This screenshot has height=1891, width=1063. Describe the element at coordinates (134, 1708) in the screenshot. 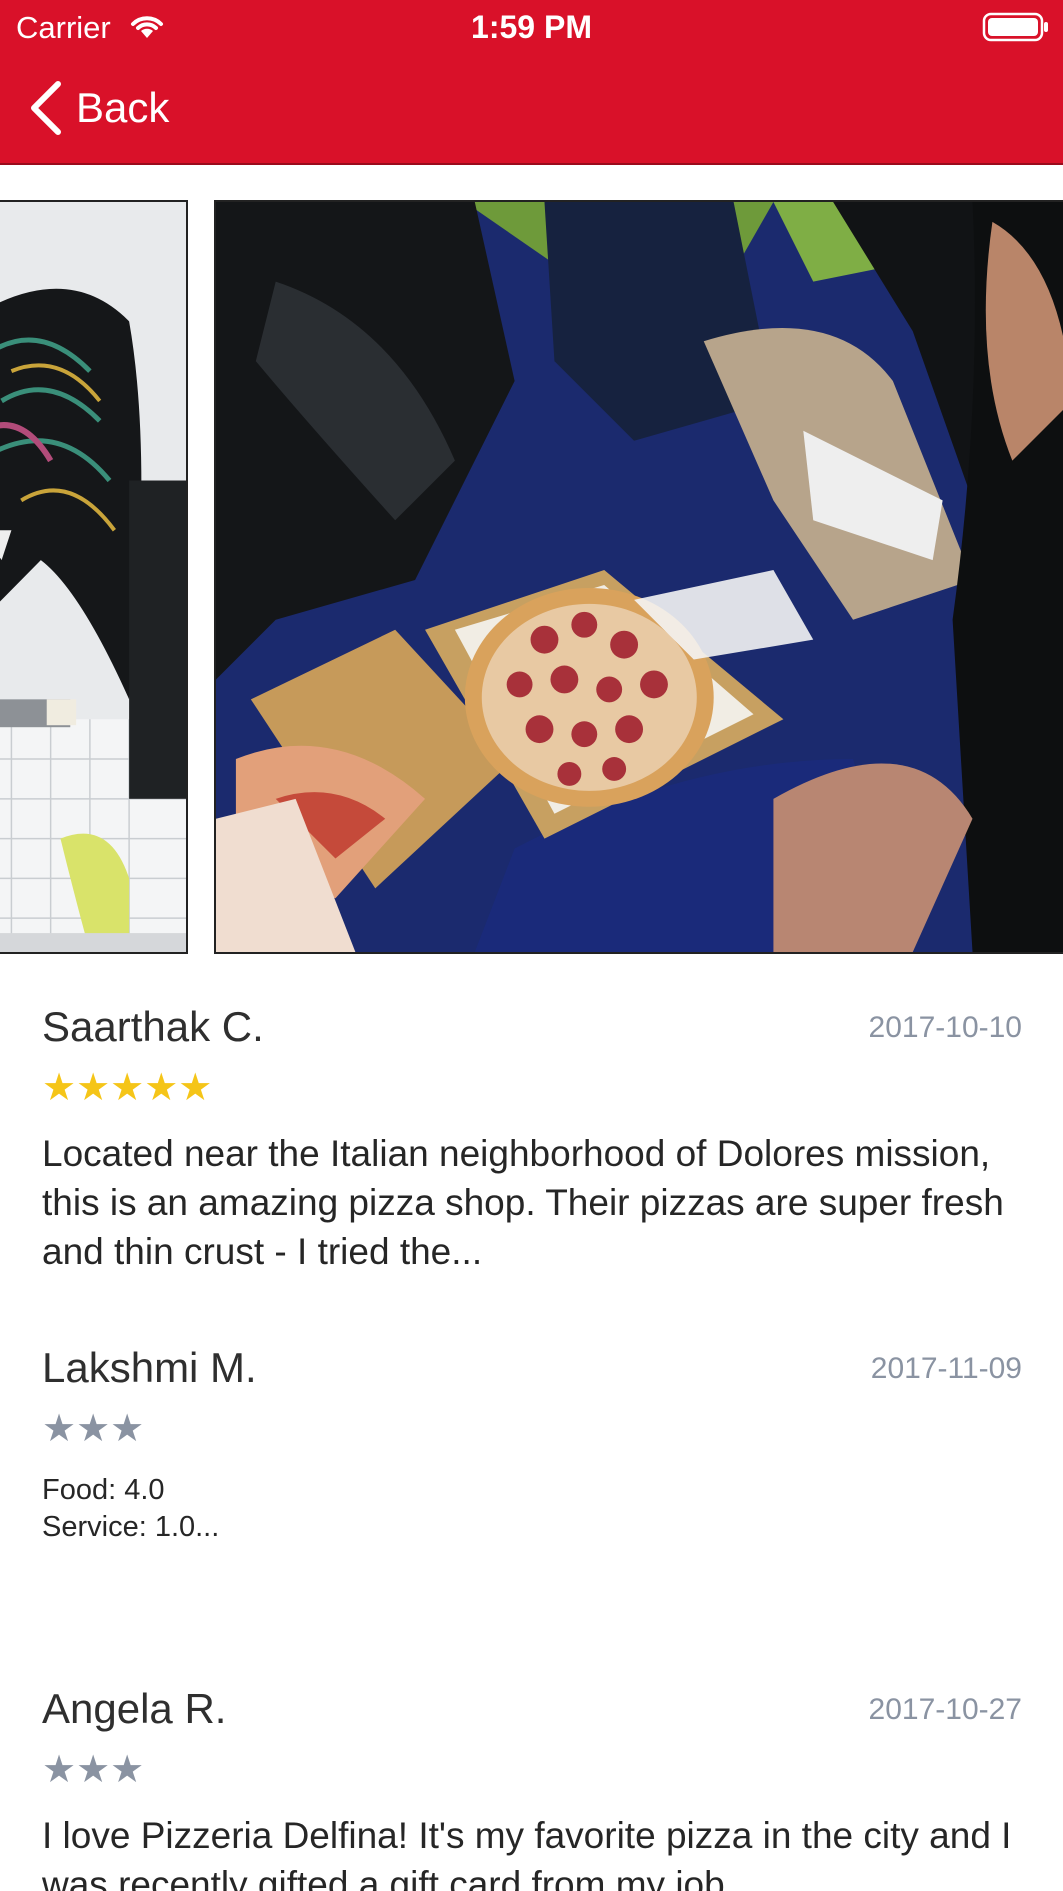

I see `reviewer-name: Angela R.` at that location.